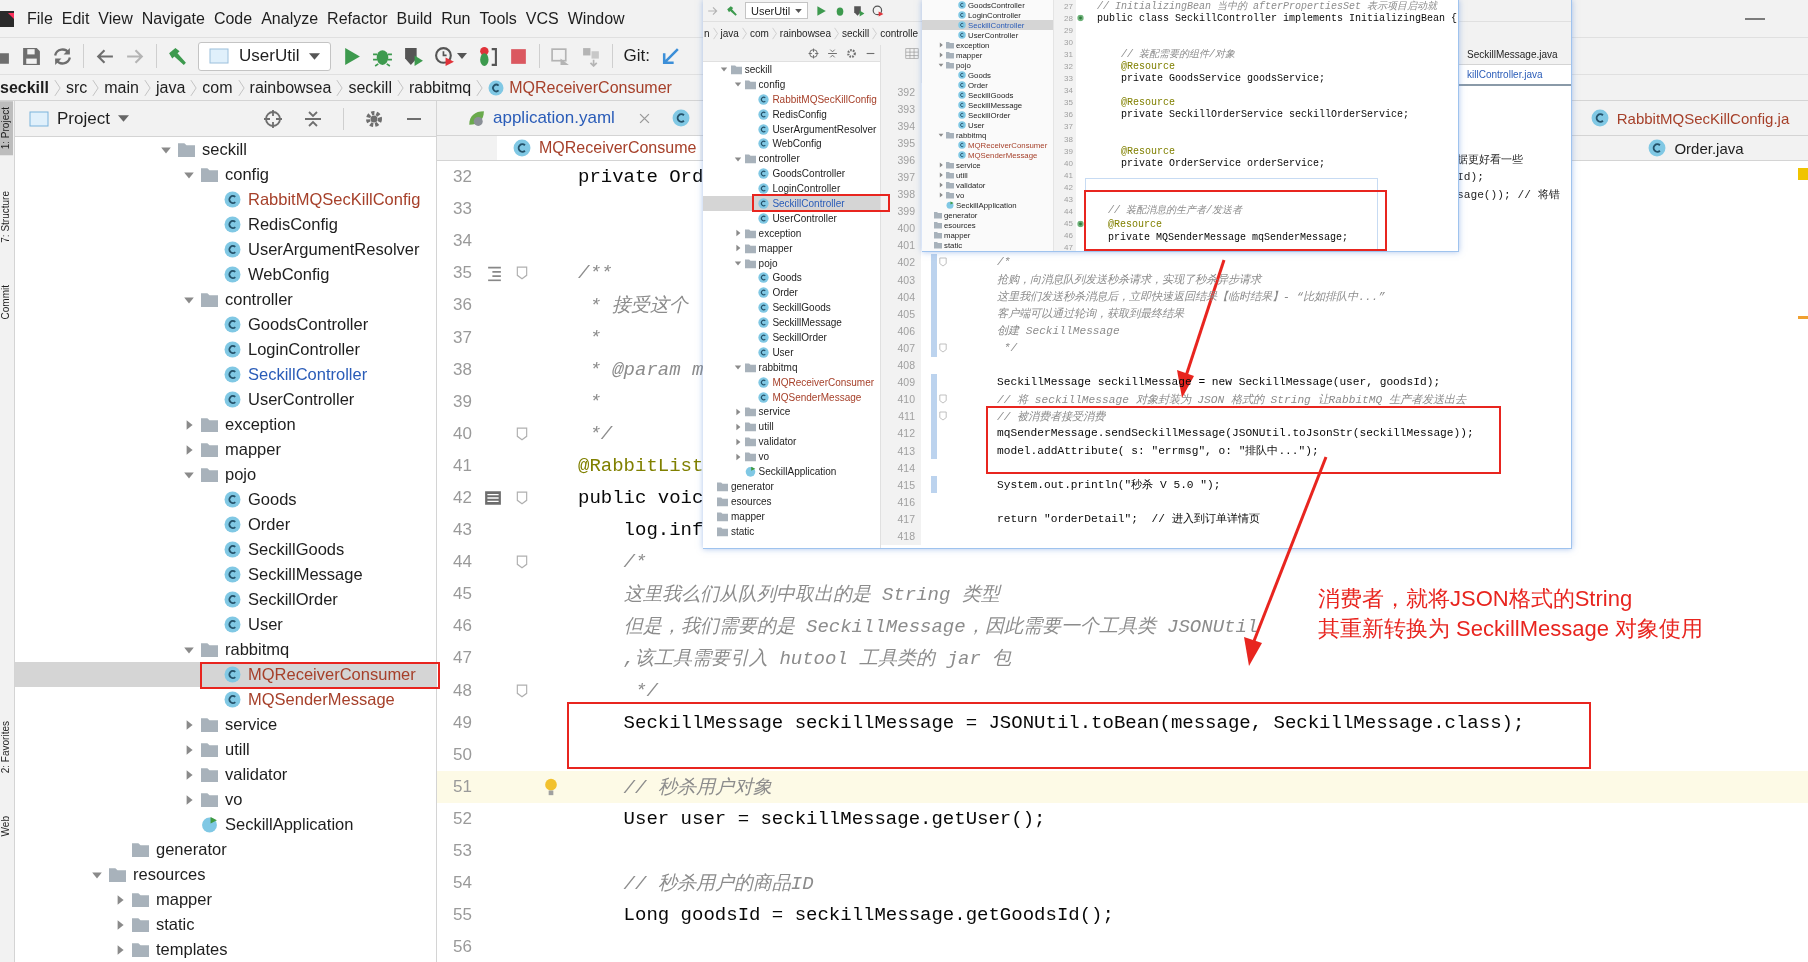 This screenshot has width=1808, height=962. I want to click on tree-item: SeckillController, so click(791, 203).